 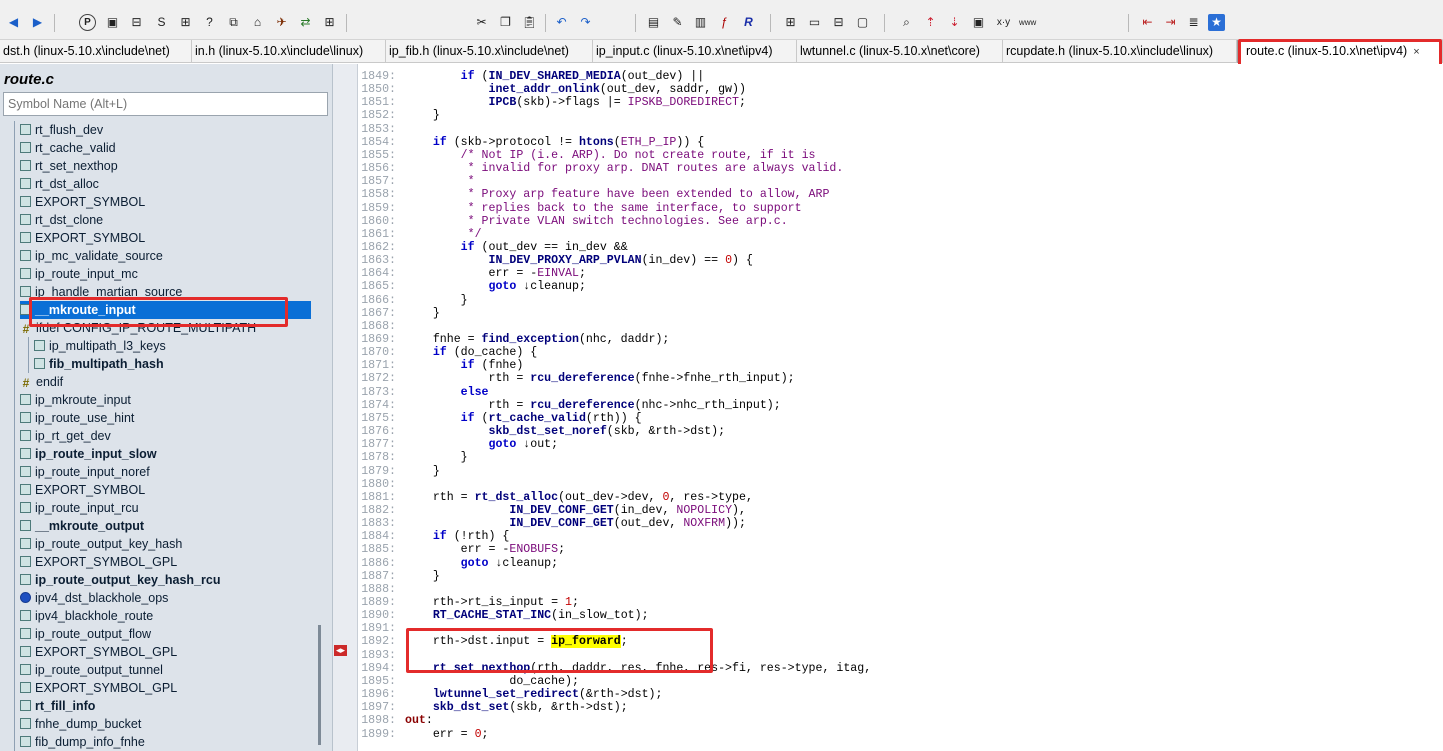 What do you see at coordinates (85, 634) in the screenshot?
I see `symbol-item: ip_route_output_flow` at bounding box center [85, 634].